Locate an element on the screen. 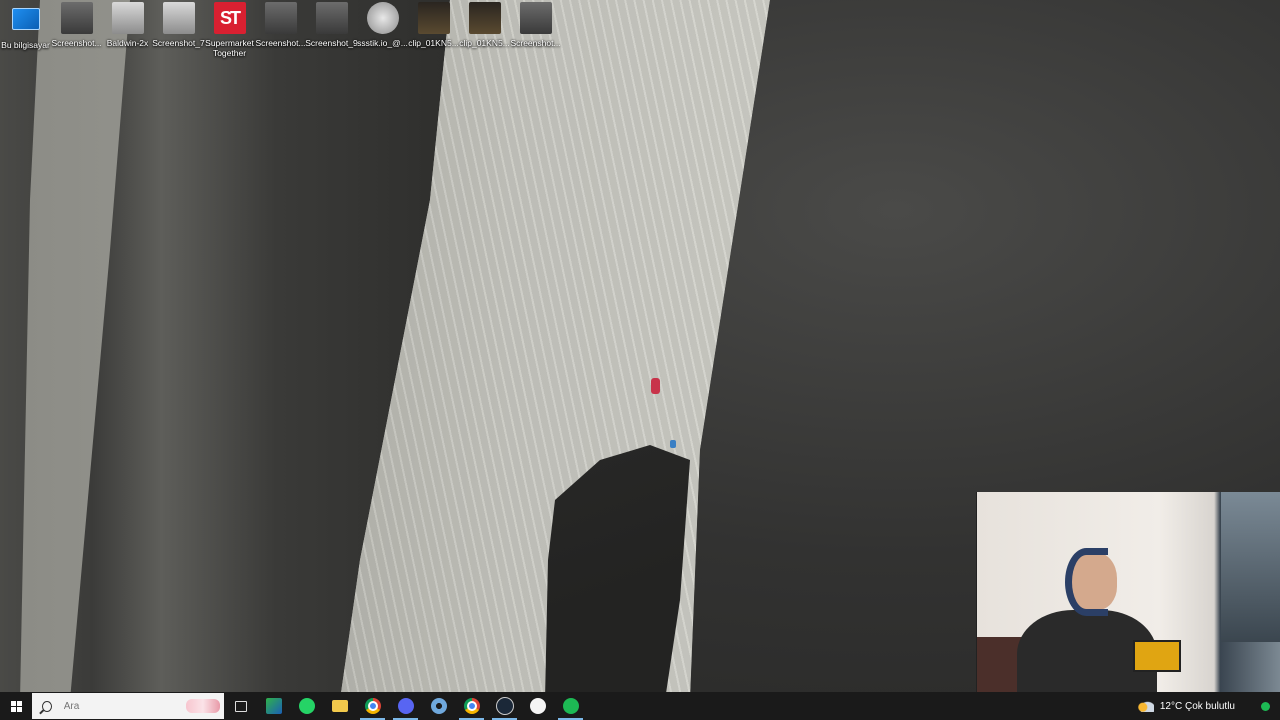 This screenshot has height=720, width=1280. taskbar-discord is located at coordinates (405, 706).